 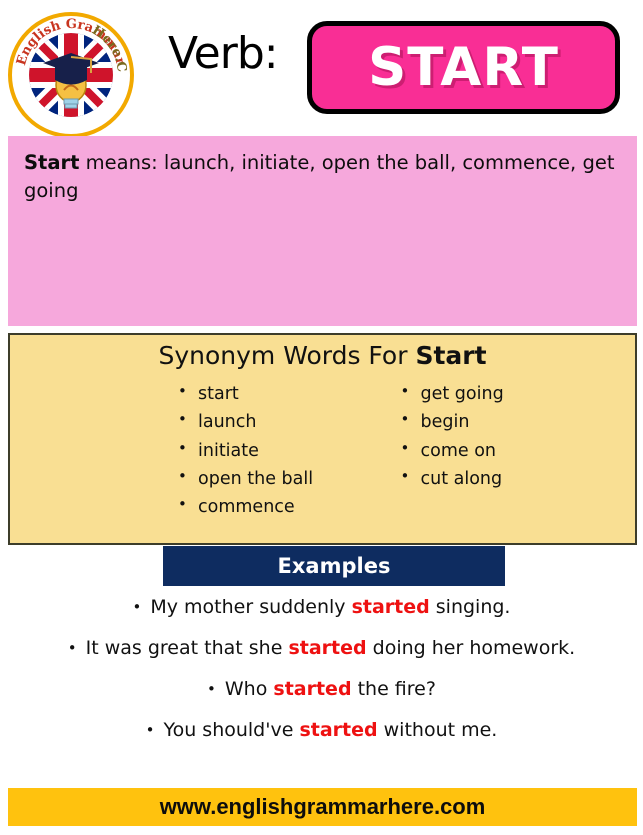 What do you see at coordinates (250, 421) in the screenshot?
I see `list-item: launch` at bounding box center [250, 421].